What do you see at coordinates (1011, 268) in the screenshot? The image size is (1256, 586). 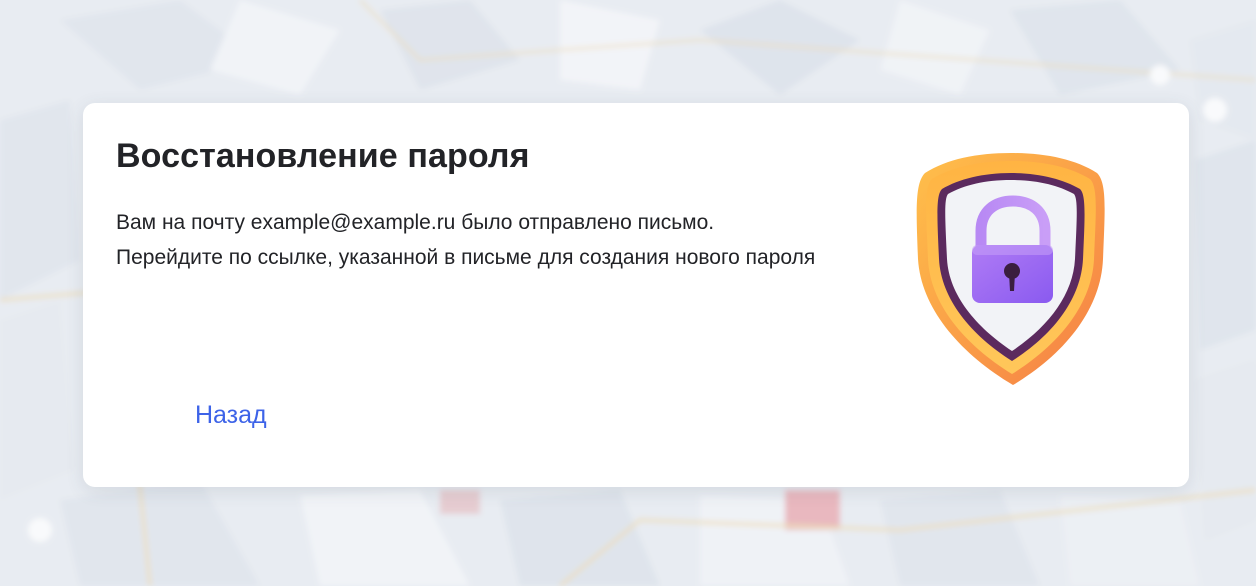 I see `shield-lock-icon` at bounding box center [1011, 268].